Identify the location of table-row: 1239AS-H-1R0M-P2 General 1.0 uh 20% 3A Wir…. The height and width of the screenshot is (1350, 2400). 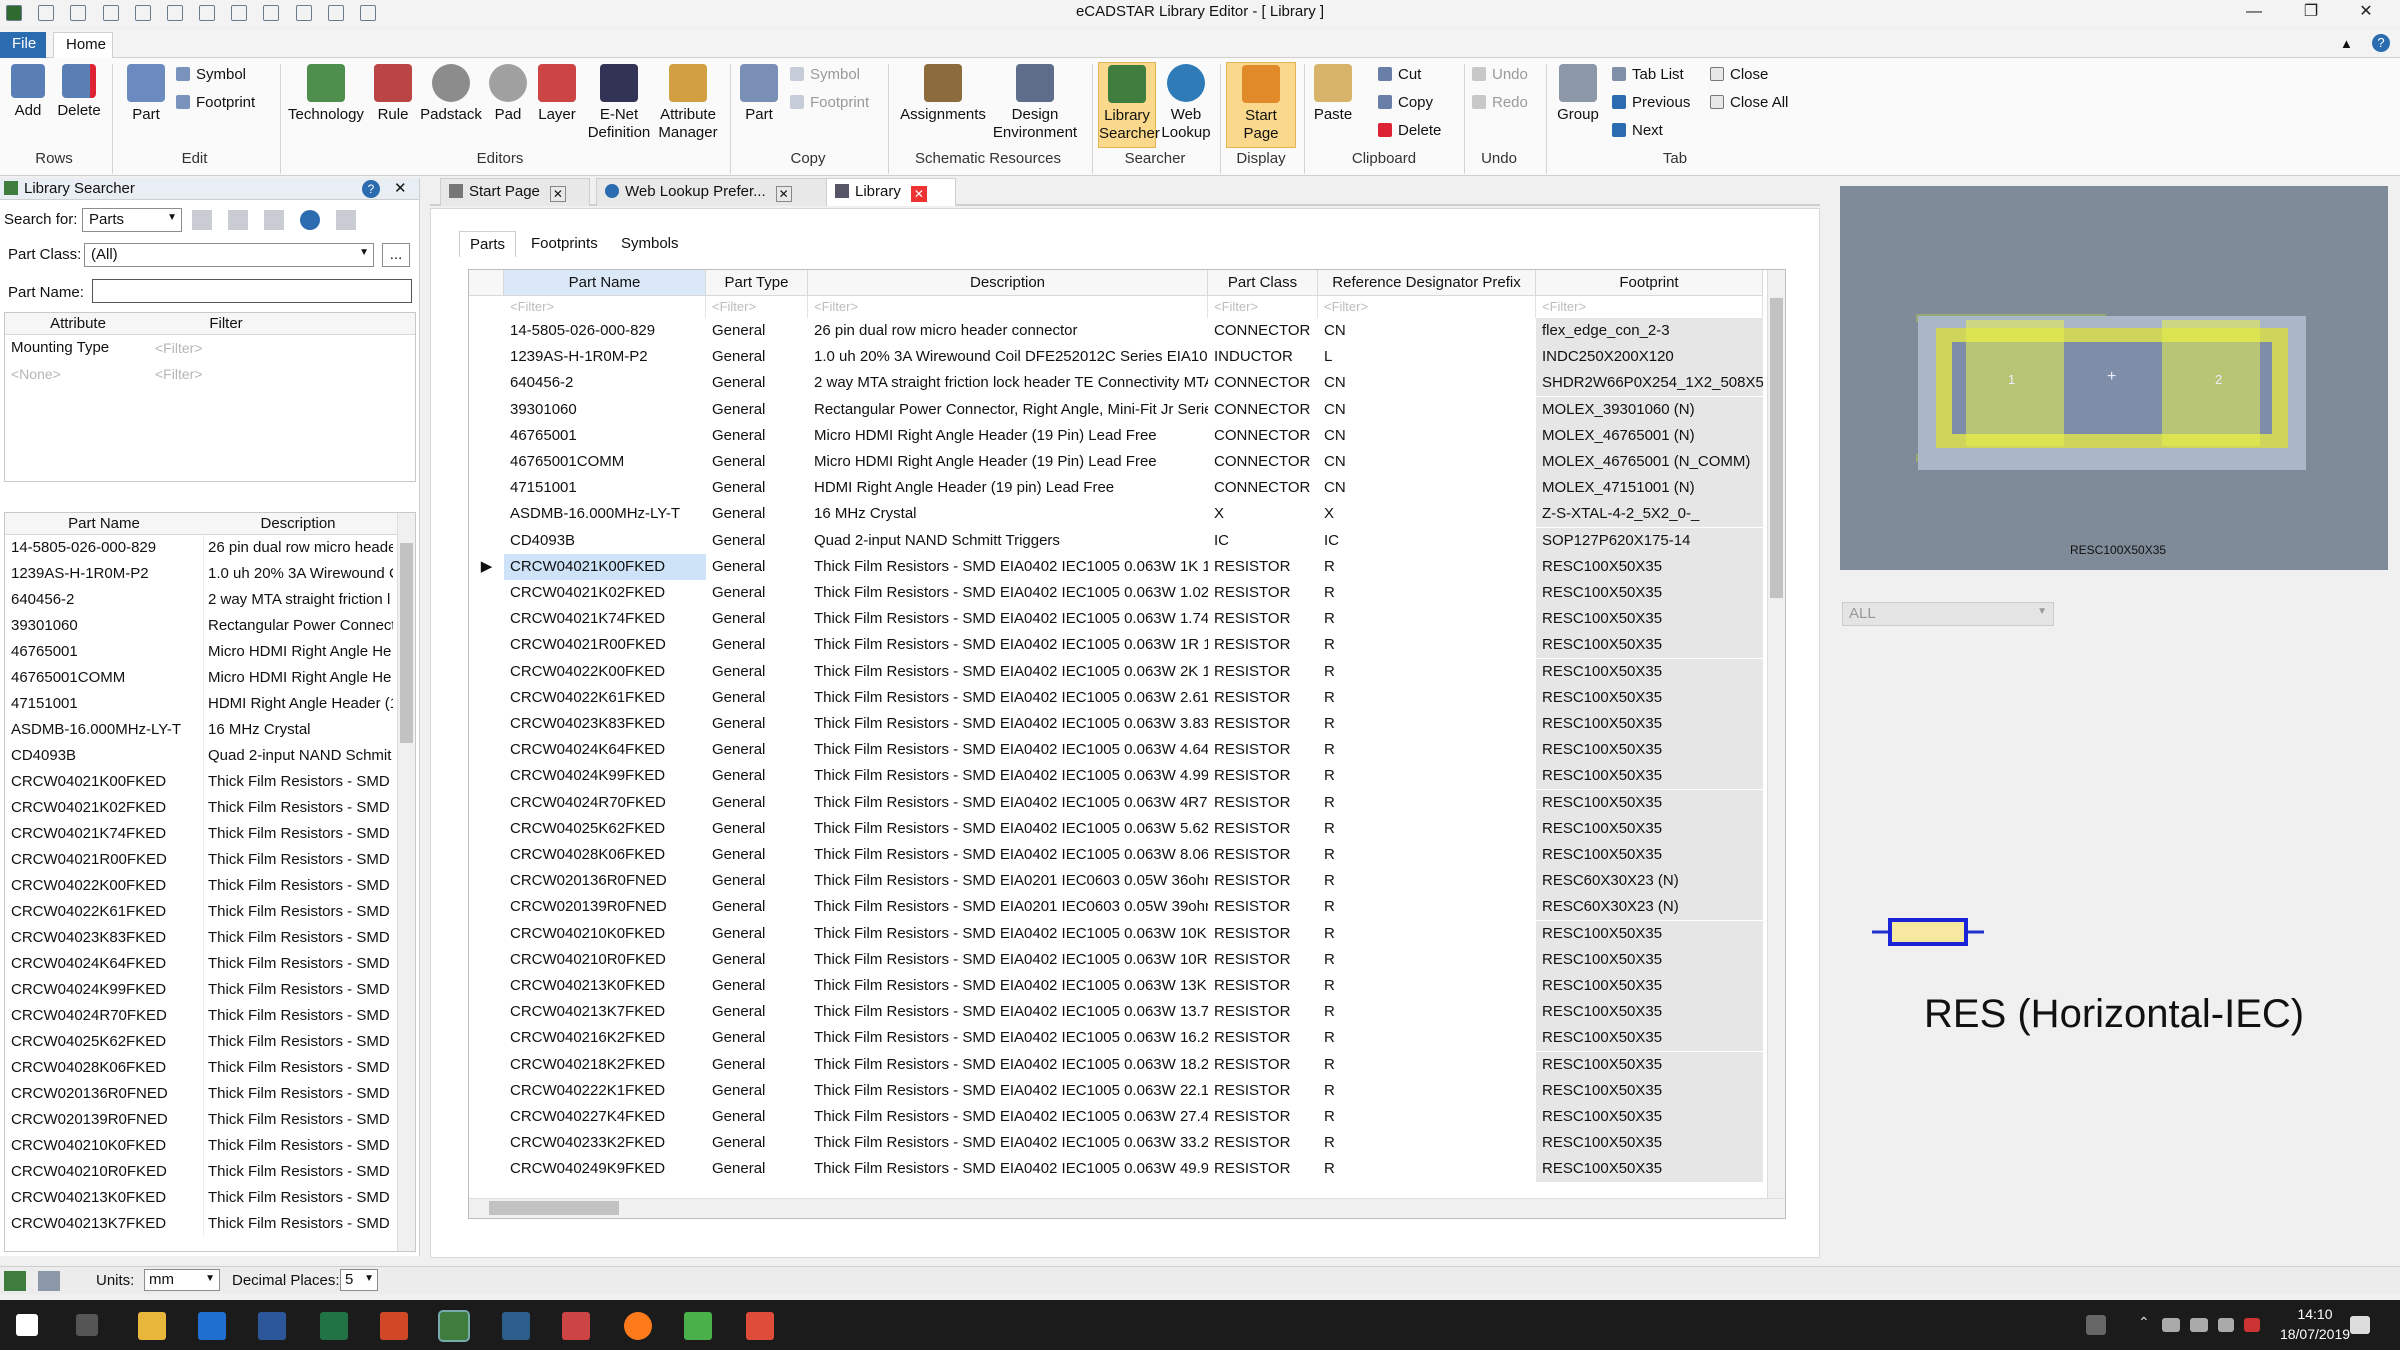
(1127, 357).